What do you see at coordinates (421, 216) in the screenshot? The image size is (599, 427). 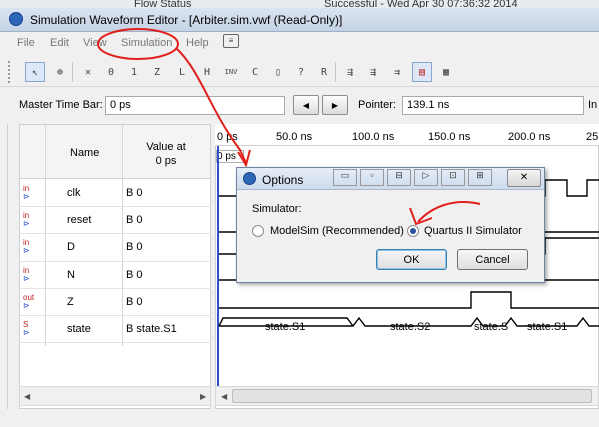 I see `annotation-arrowhead` at bounding box center [421, 216].